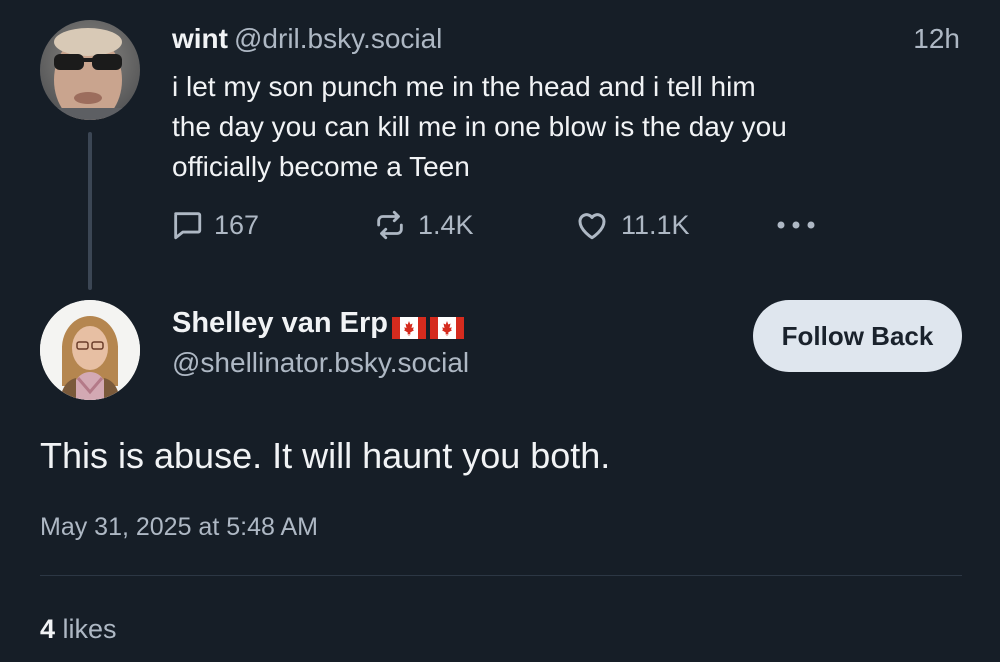  Describe the element at coordinates (280, 323) in the screenshot. I see `reply-author-name: Shelley van Erp` at that location.